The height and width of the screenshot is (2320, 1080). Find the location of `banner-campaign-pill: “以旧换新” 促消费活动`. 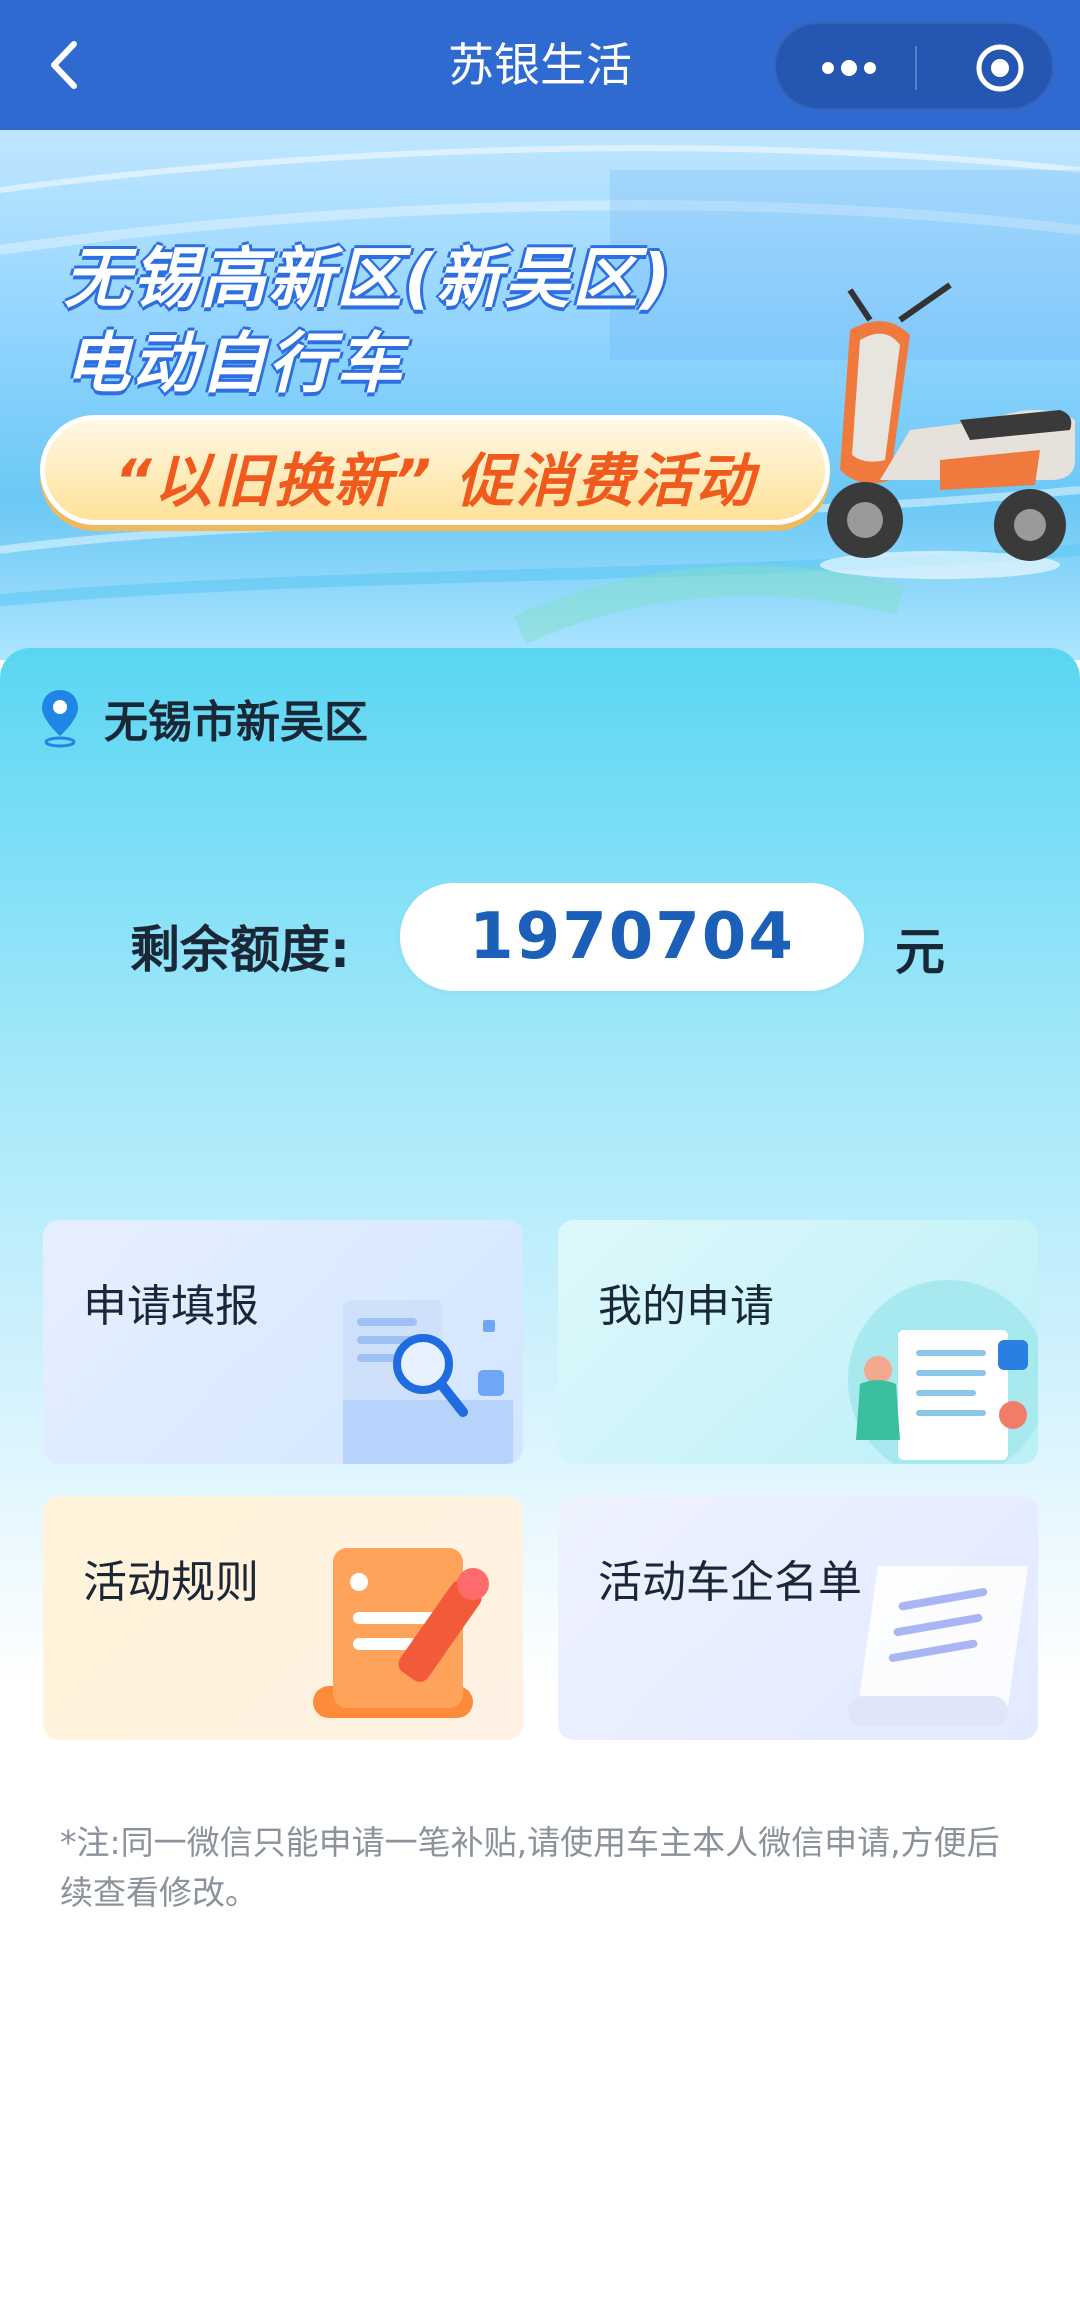

banner-campaign-pill: “以旧换新” 促消费活动 is located at coordinates (435, 470).